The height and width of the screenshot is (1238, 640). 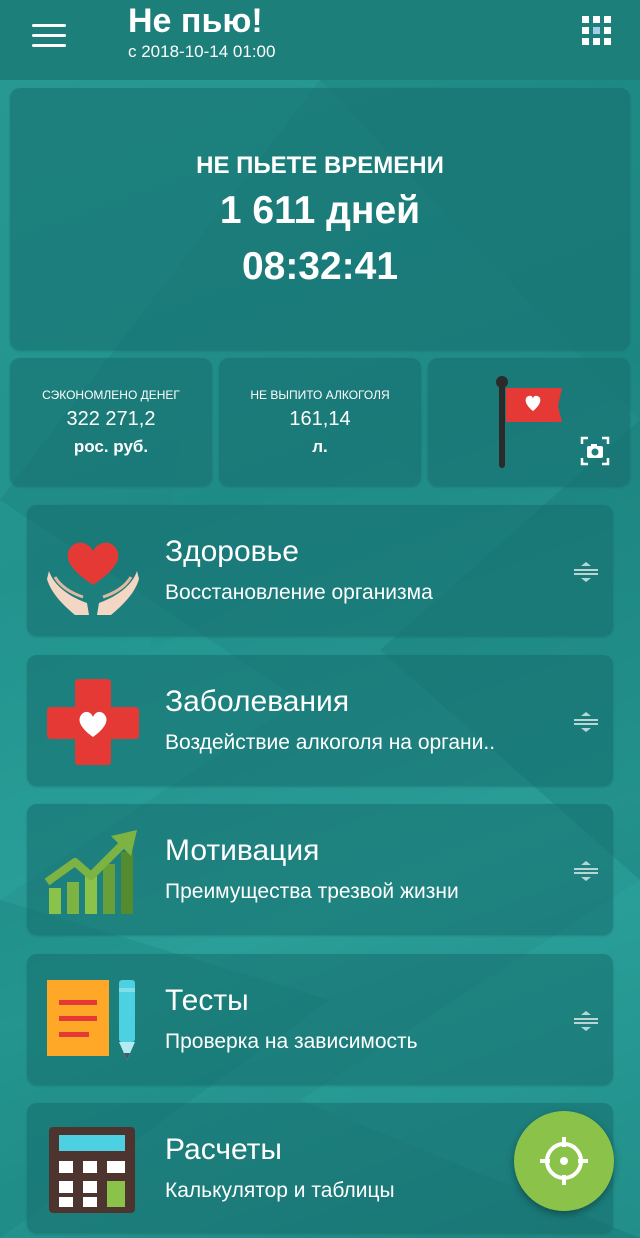 I want to click on saved-money-unit: рос. руб., so click(x=111, y=446).